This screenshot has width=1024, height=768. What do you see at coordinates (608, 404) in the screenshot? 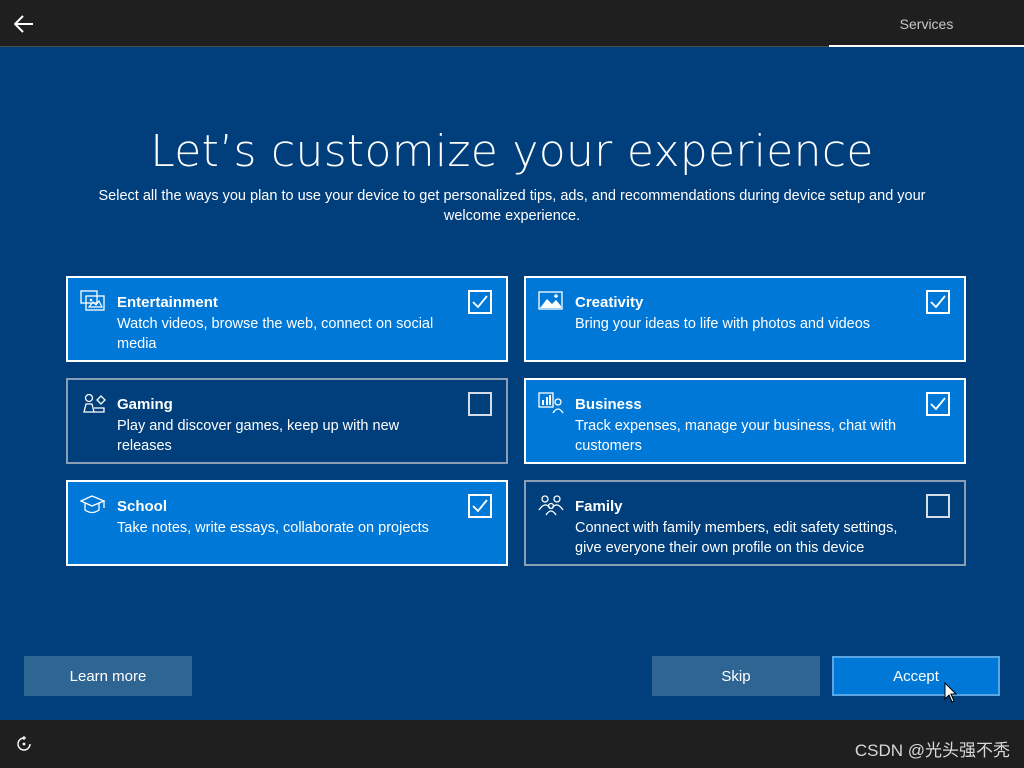
I see `option-title: Business` at bounding box center [608, 404].